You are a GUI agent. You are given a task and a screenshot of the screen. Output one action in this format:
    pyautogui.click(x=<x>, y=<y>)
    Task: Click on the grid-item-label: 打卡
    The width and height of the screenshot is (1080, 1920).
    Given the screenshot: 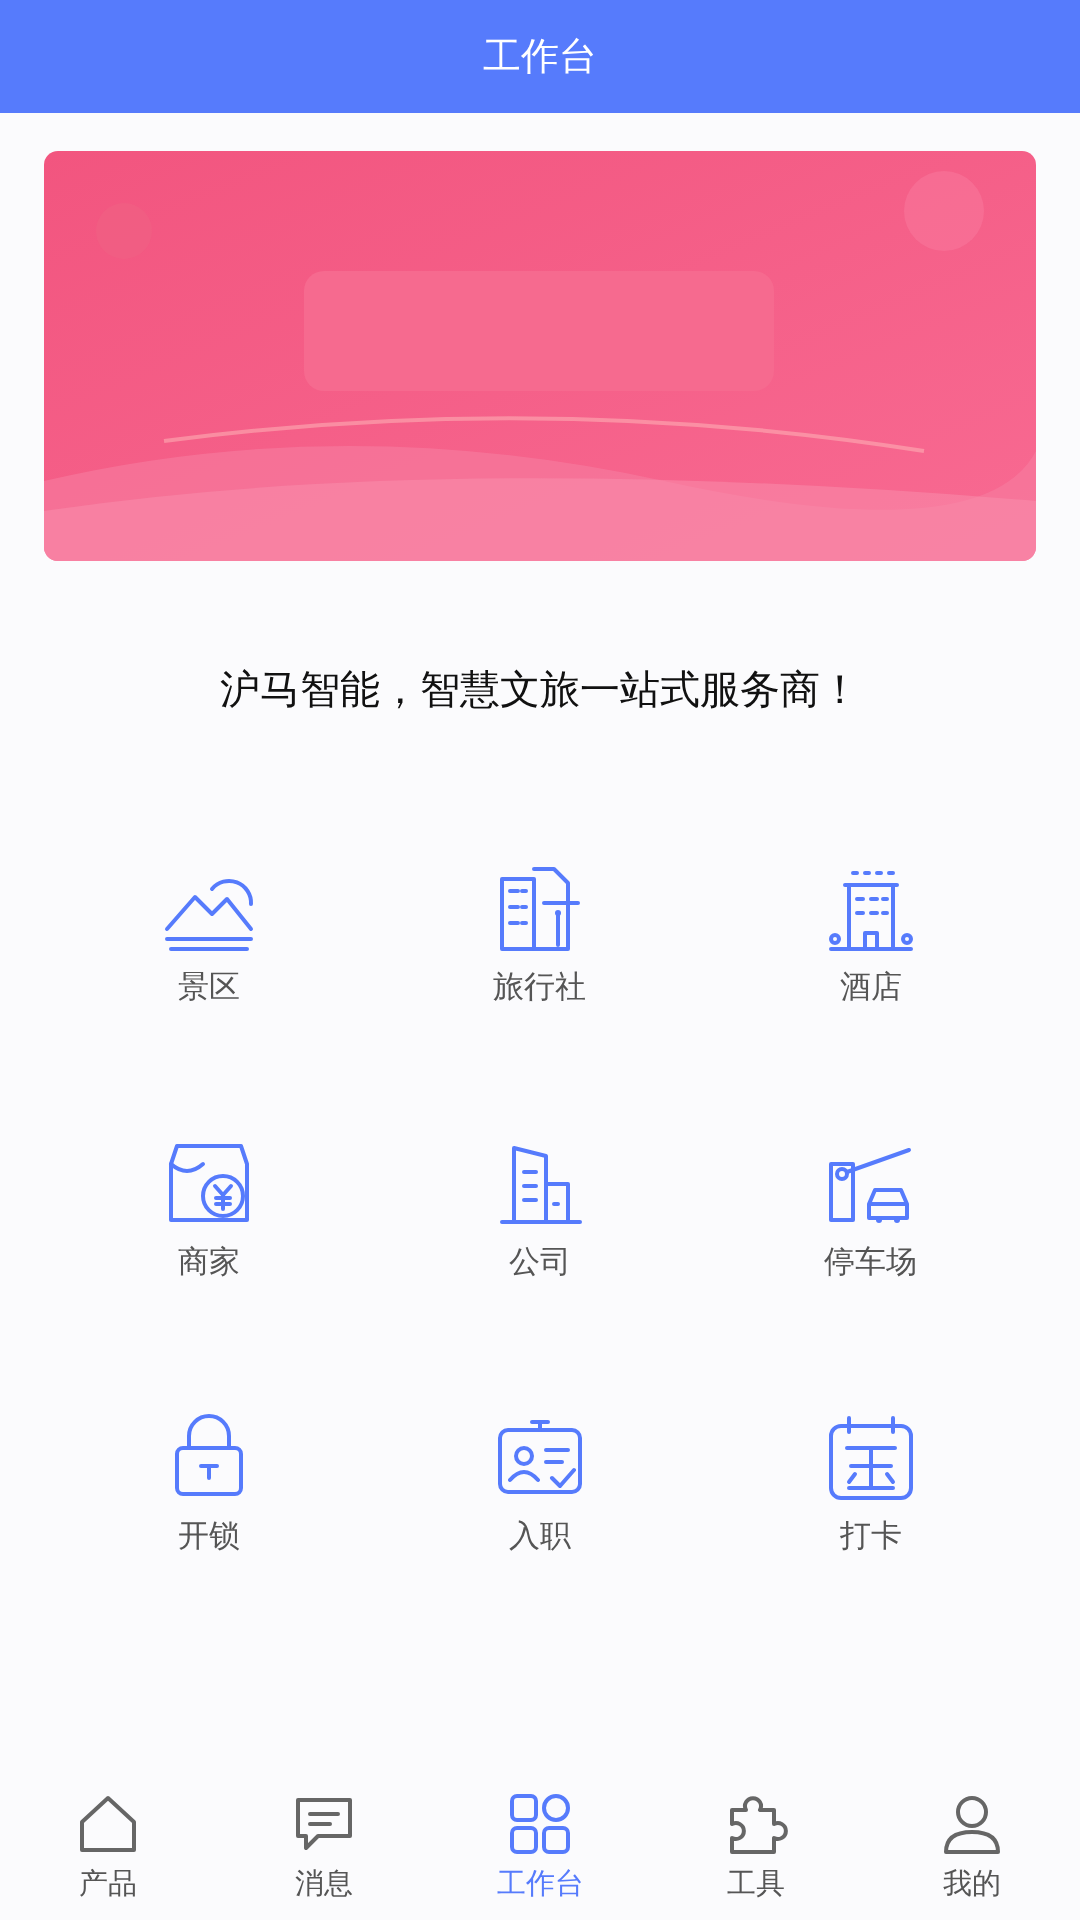 What is the action you would take?
    pyautogui.click(x=870, y=1535)
    